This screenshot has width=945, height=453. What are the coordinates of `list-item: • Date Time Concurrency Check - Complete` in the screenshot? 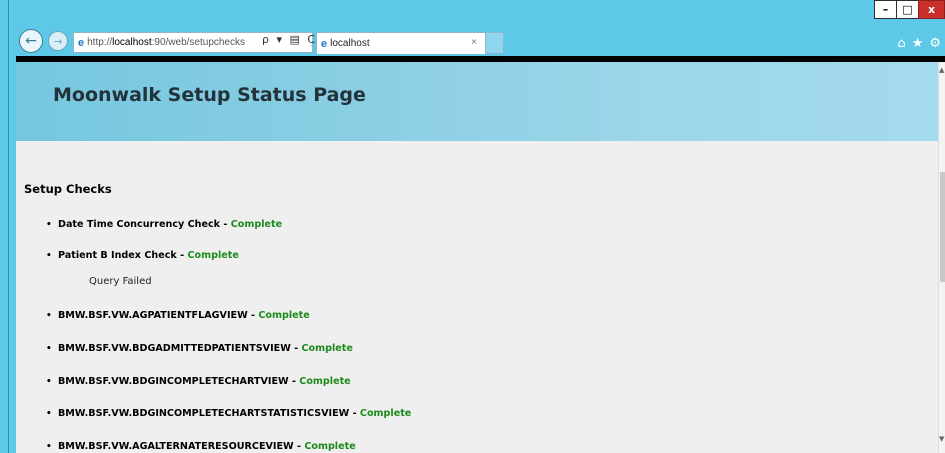 It's located at (164, 224).